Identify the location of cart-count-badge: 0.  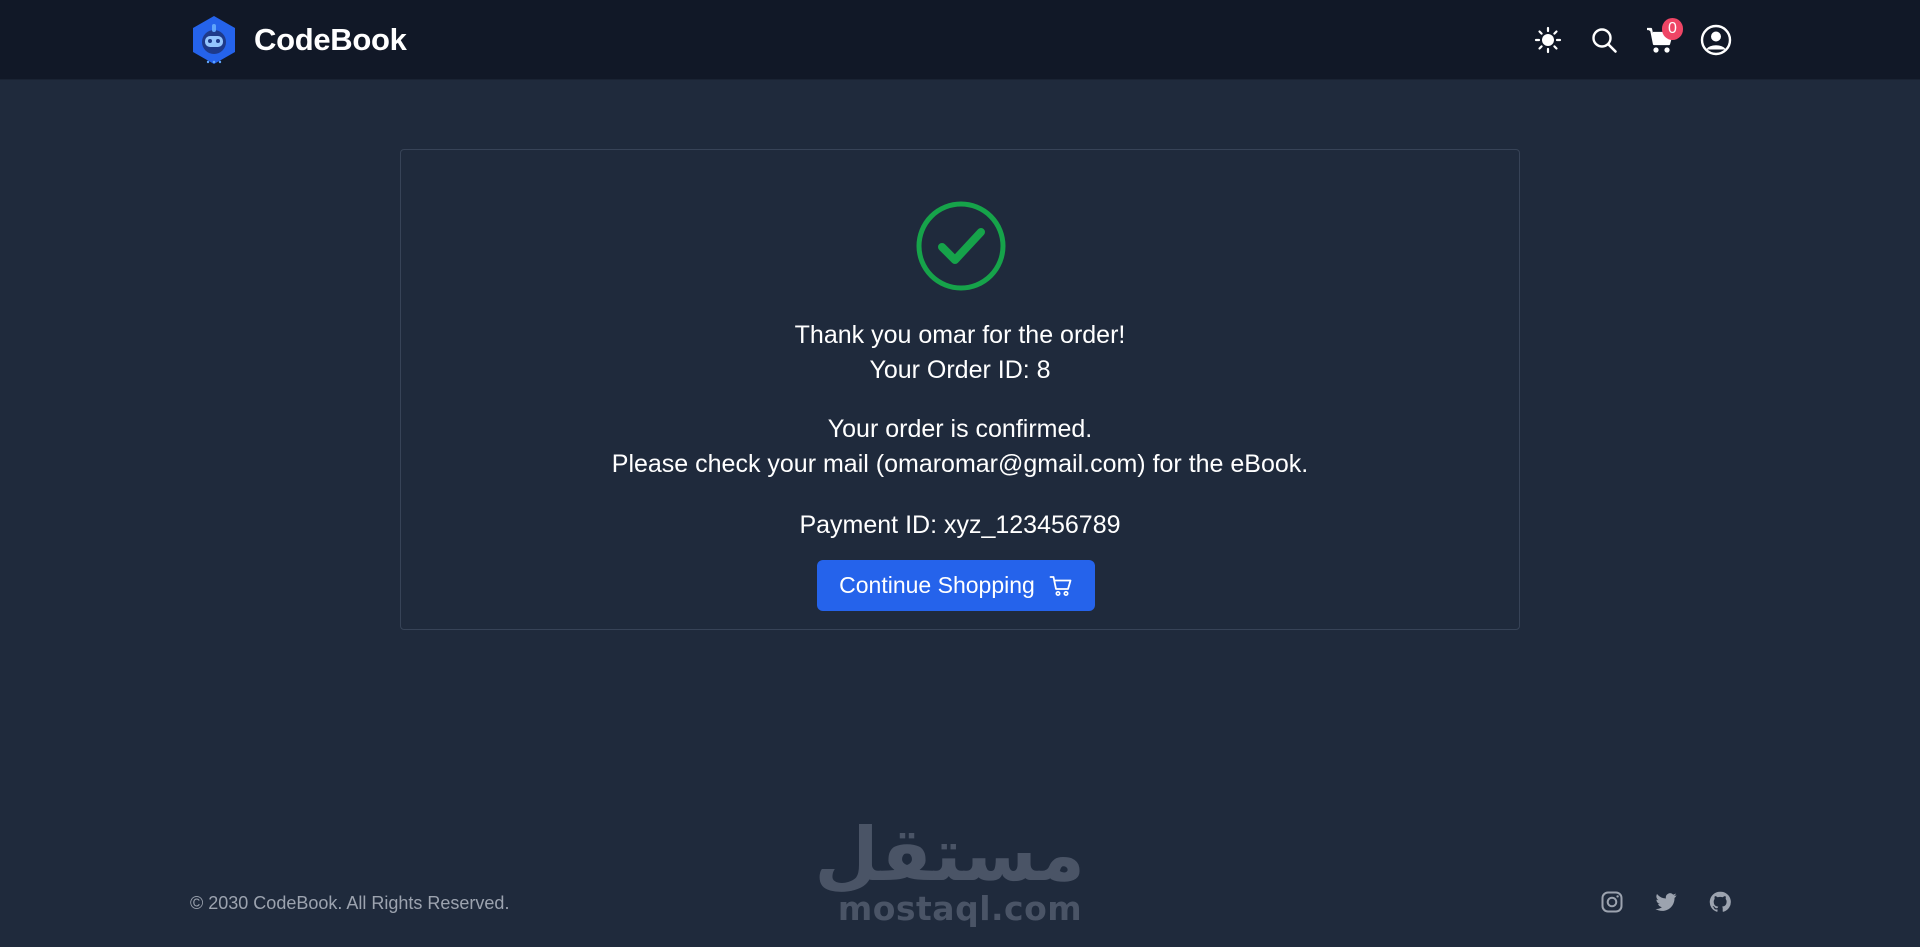
(1672, 29).